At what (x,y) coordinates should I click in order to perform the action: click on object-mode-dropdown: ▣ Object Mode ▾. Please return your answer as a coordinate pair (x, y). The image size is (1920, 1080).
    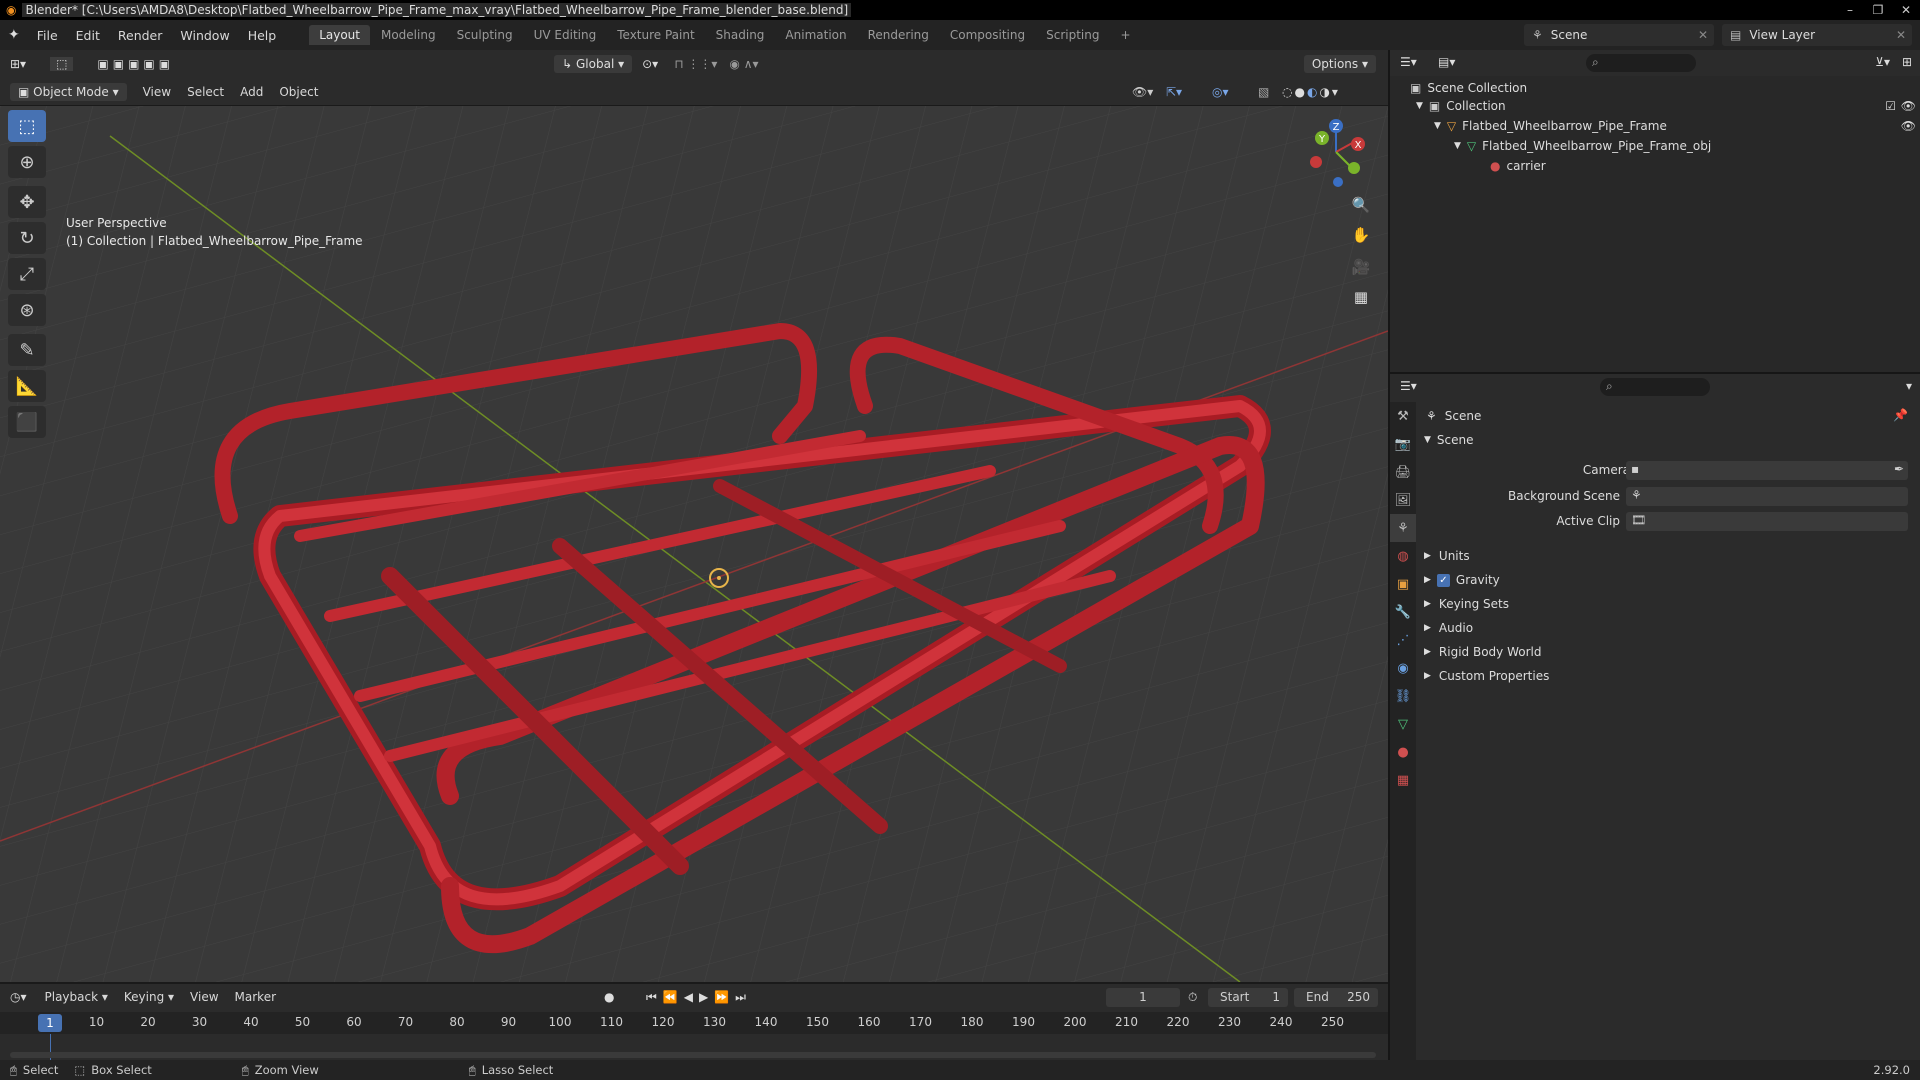
    Looking at the image, I should click on (68, 91).